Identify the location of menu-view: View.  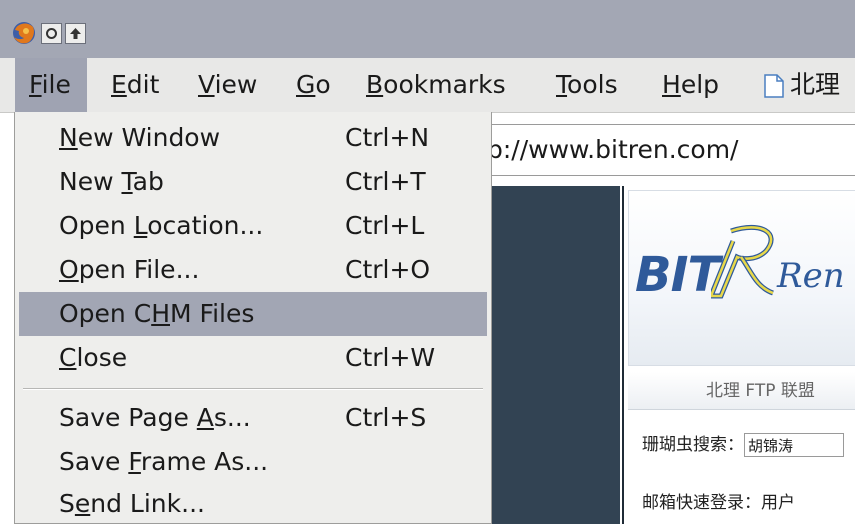
(227, 85).